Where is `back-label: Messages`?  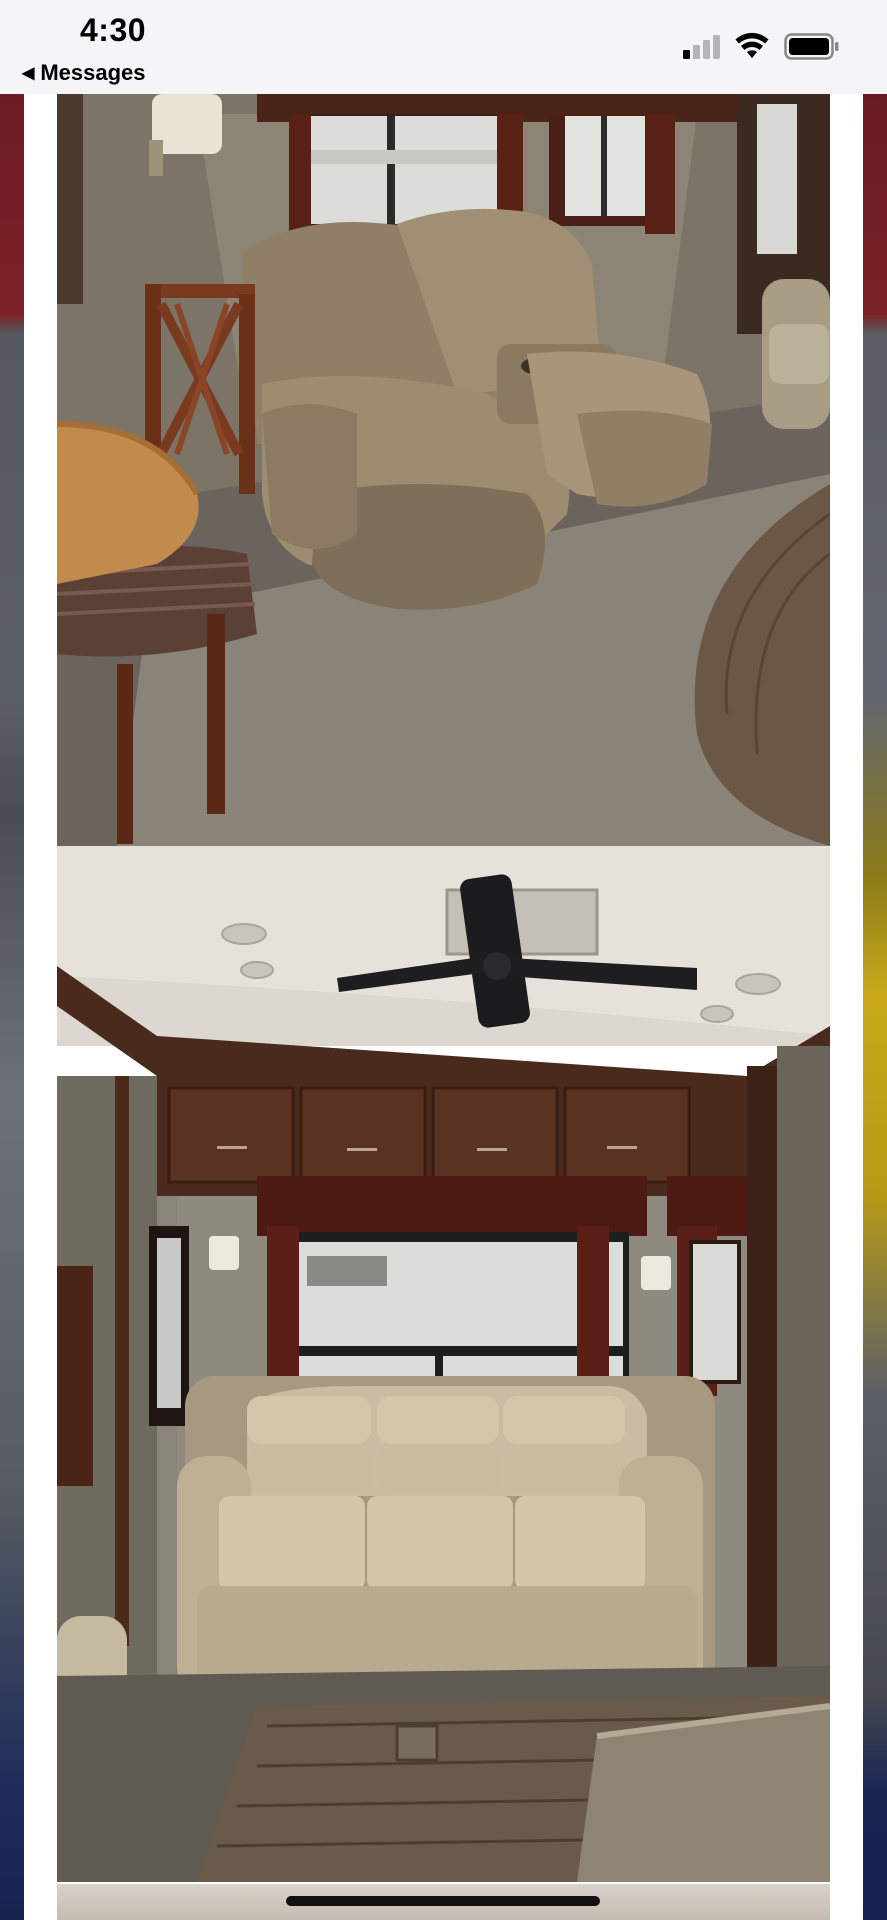
back-label: Messages is located at coordinates (93, 72).